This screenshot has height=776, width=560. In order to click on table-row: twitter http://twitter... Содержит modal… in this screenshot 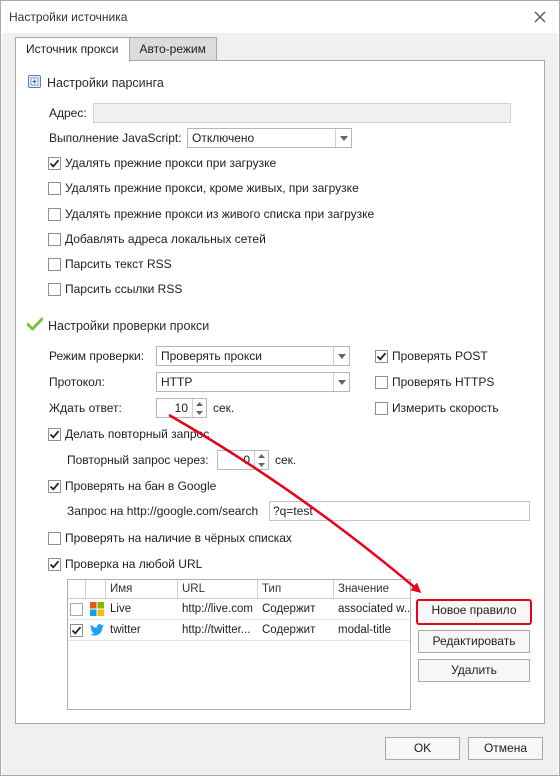, I will do `click(239, 630)`.